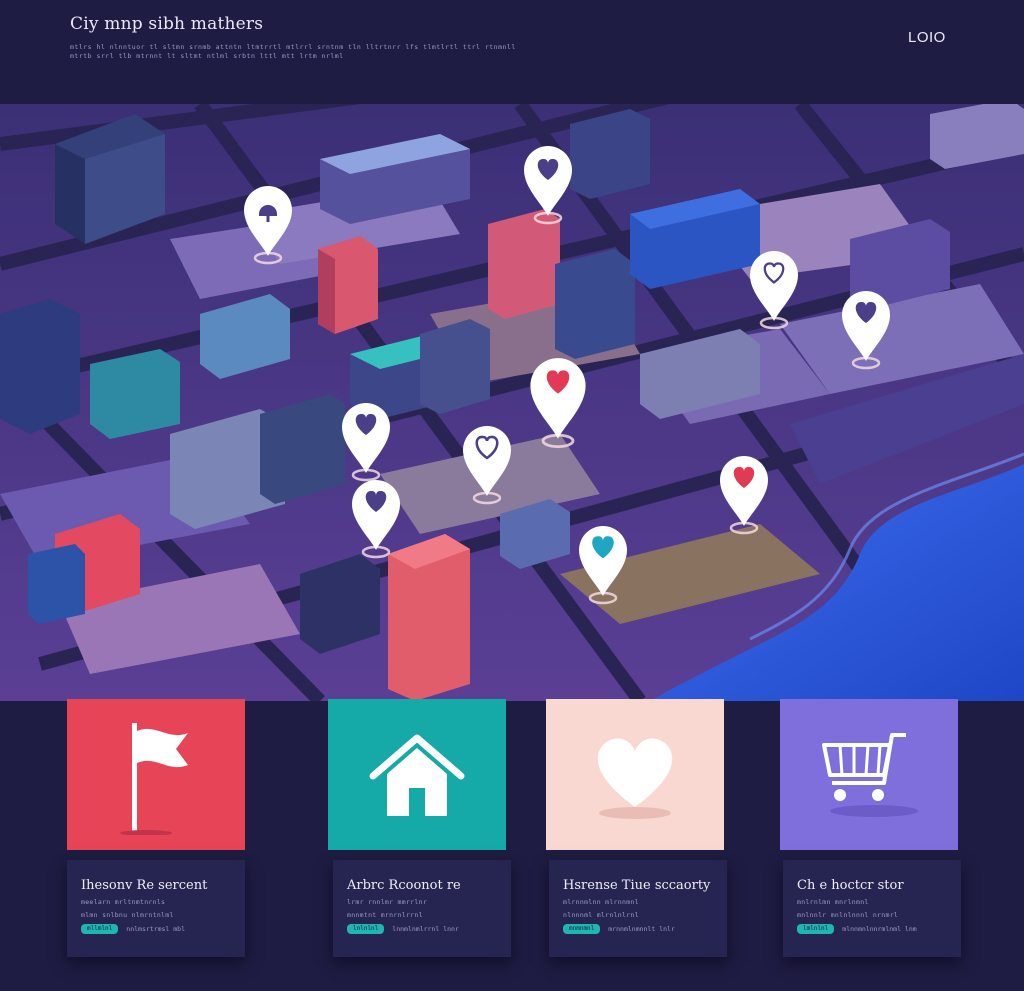 This screenshot has height=991, width=1024. What do you see at coordinates (167, 24) in the screenshot?
I see `page-title: Ciy mnp sibh mathers` at bounding box center [167, 24].